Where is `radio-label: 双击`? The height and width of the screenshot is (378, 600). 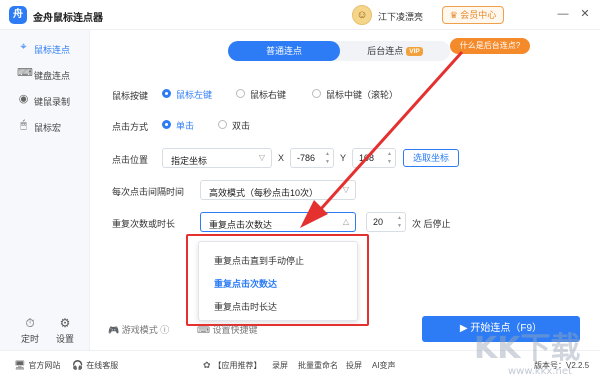
radio-label: 双击 is located at coordinates (241, 126).